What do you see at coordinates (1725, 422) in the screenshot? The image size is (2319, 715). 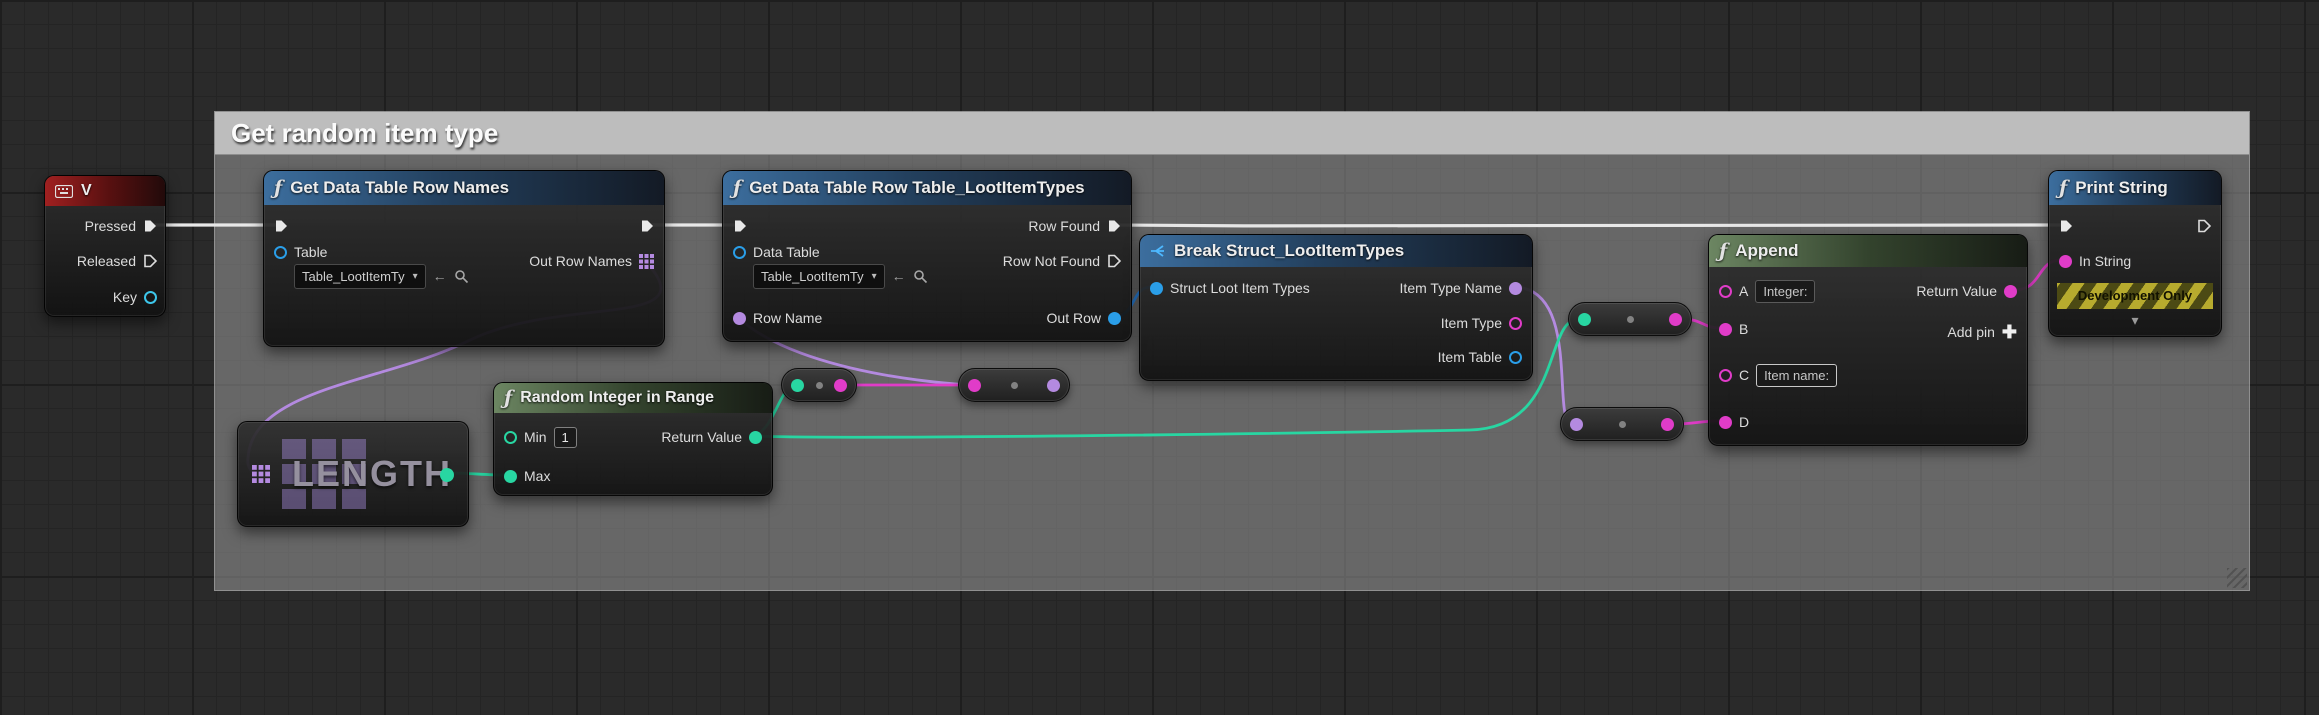 I see `append-d-pin` at bounding box center [1725, 422].